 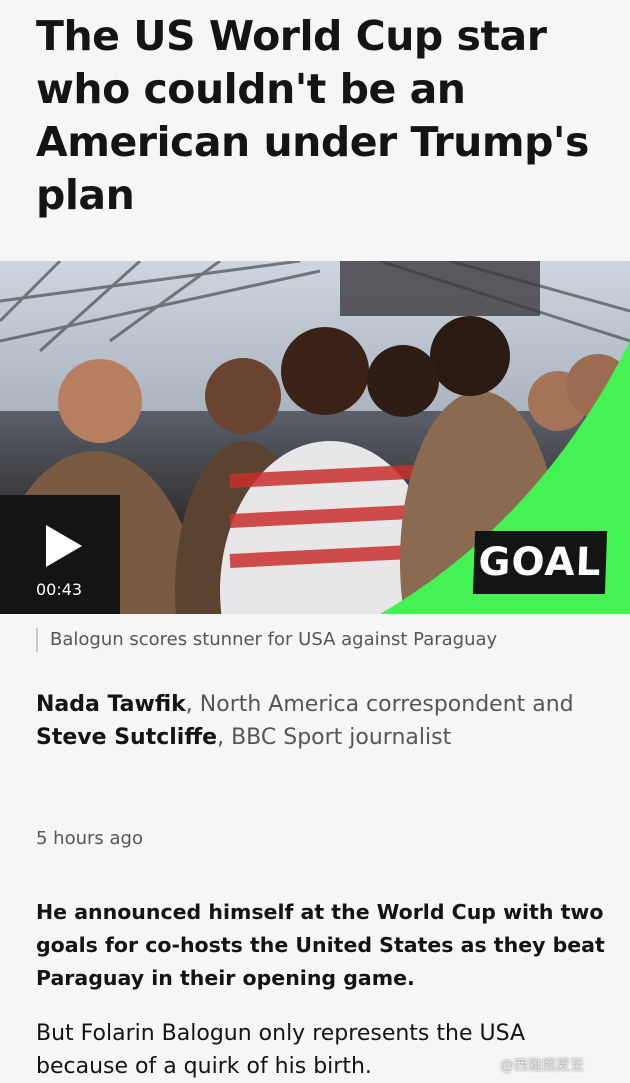 What do you see at coordinates (111, 704) in the screenshot?
I see `author-name: Nada Tawfik` at bounding box center [111, 704].